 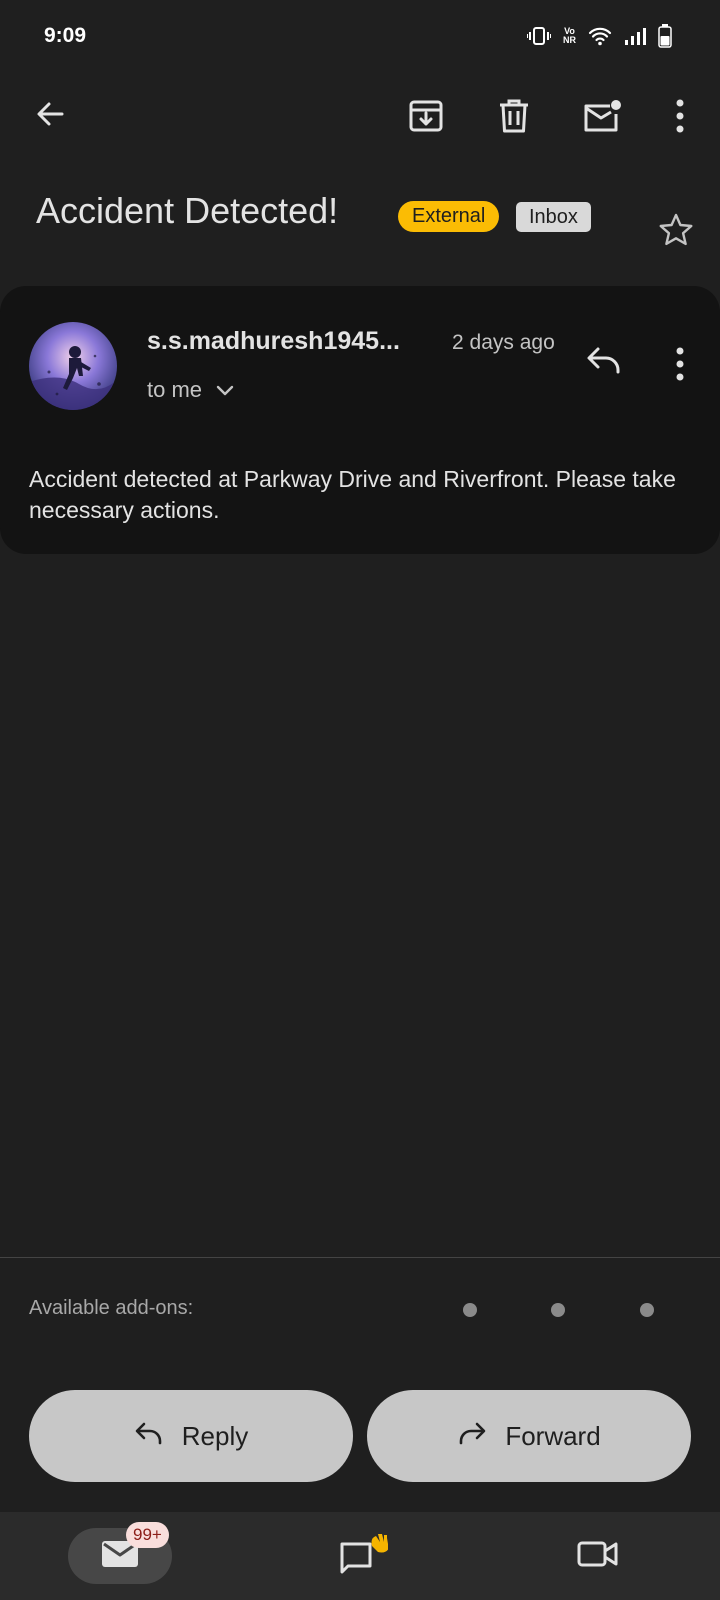 I want to click on archive-icon, so click(x=426, y=118).